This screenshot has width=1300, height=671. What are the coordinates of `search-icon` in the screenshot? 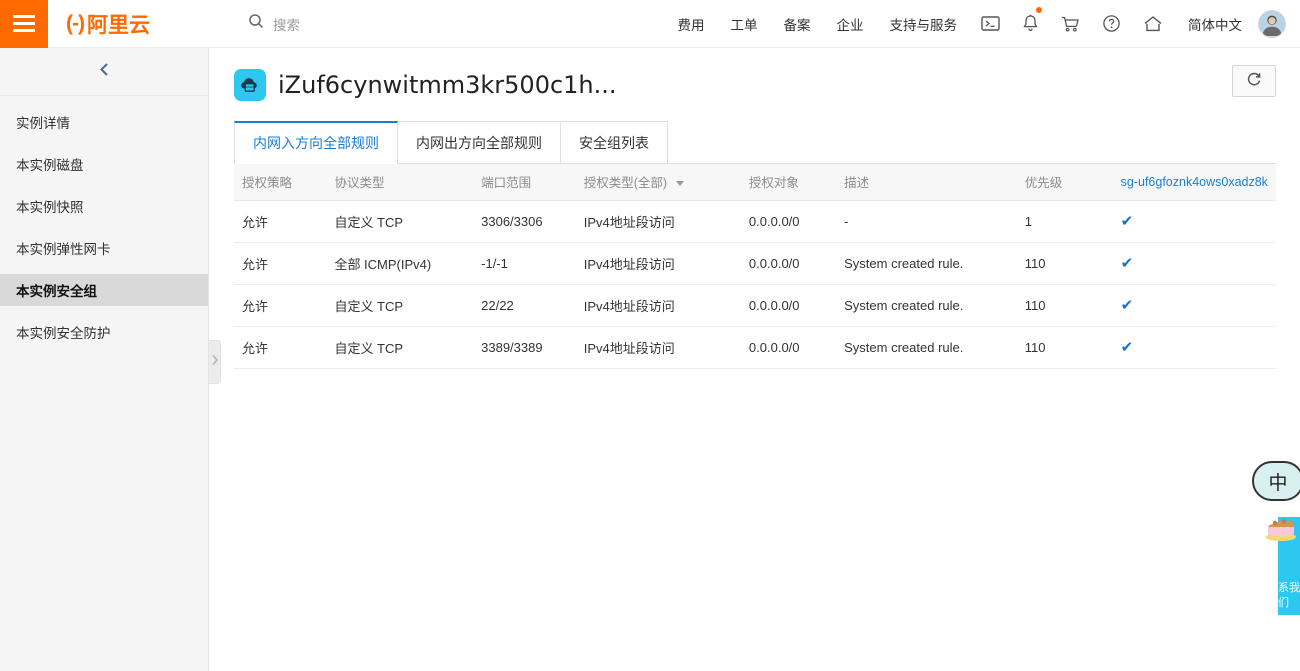 It's located at (256, 23).